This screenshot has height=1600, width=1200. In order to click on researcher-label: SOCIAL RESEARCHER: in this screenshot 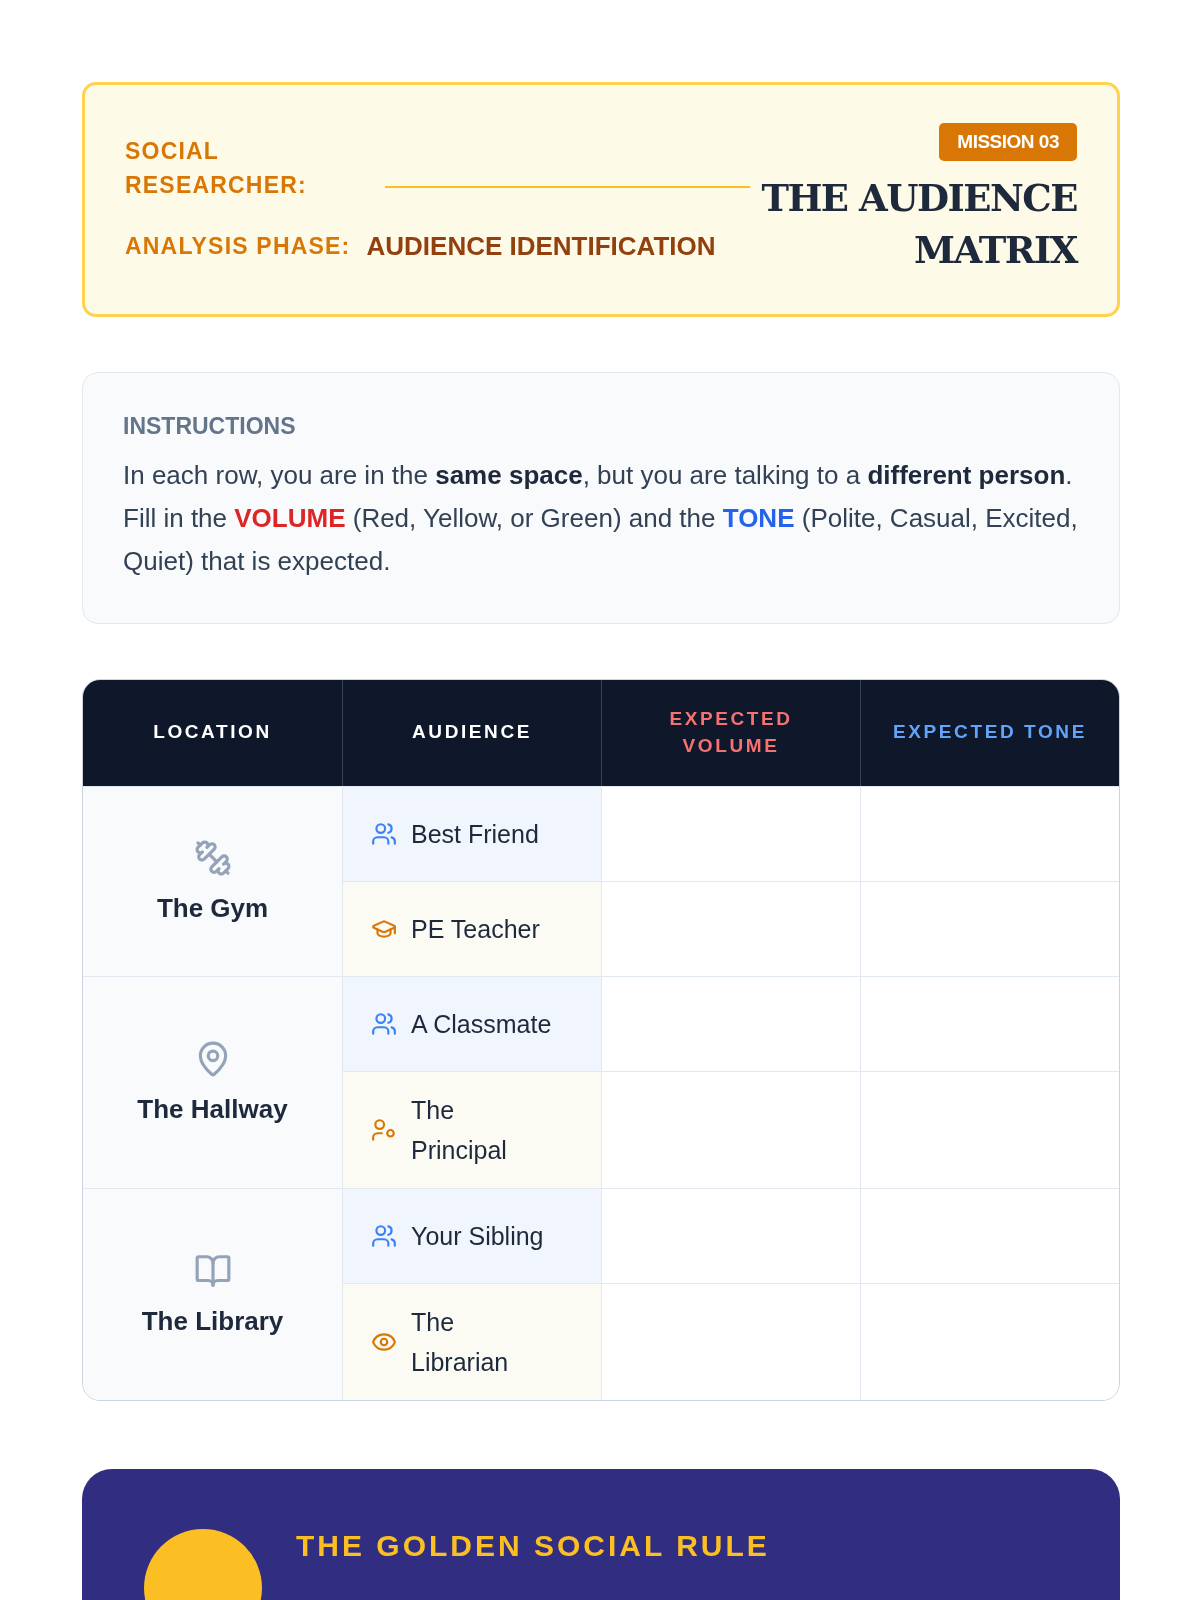, I will do `click(216, 168)`.